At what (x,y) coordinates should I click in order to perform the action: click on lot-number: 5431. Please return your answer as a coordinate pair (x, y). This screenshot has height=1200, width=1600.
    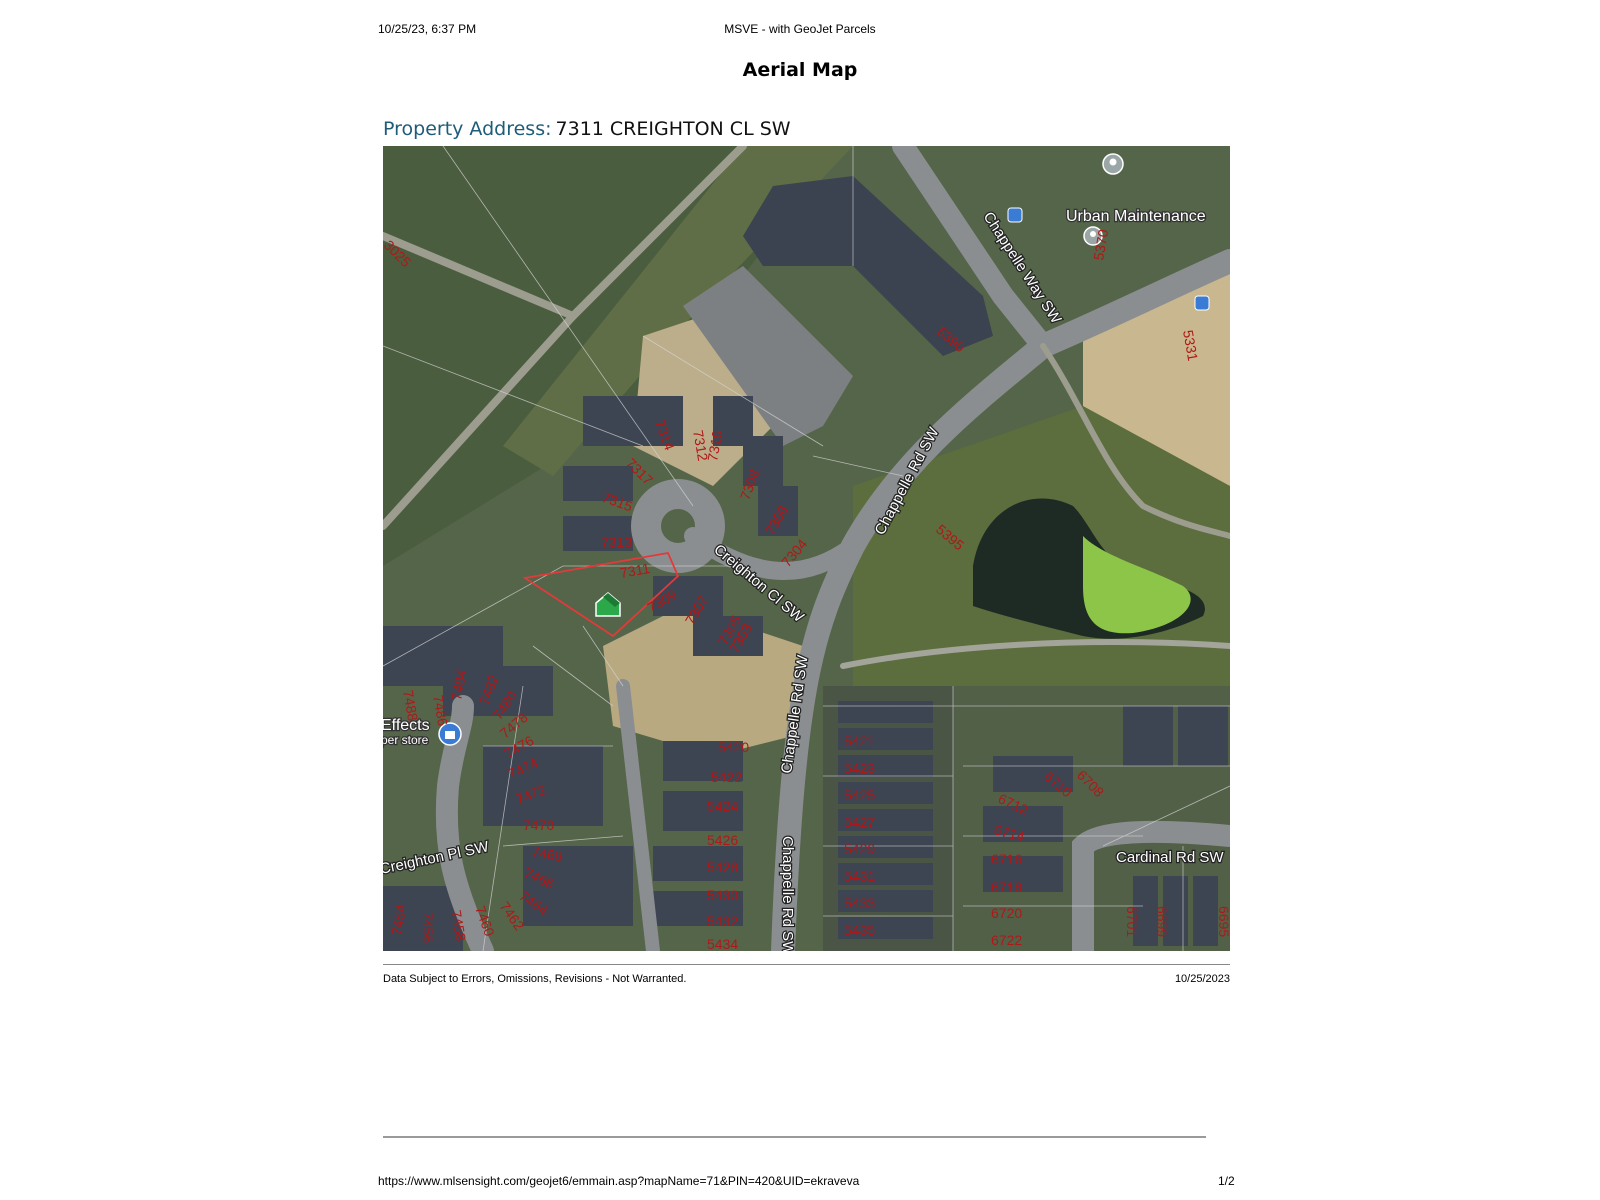
    Looking at the image, I should click on (859, 876).